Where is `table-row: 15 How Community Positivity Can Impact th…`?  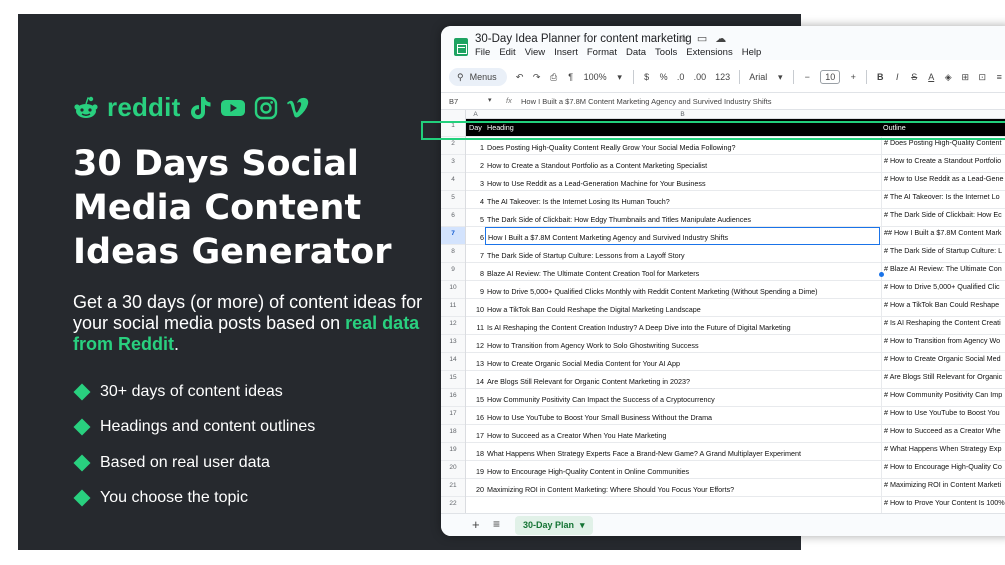
table-row: 15 How Community Positivity Can Impact th… is located at coordinates (735, 398).